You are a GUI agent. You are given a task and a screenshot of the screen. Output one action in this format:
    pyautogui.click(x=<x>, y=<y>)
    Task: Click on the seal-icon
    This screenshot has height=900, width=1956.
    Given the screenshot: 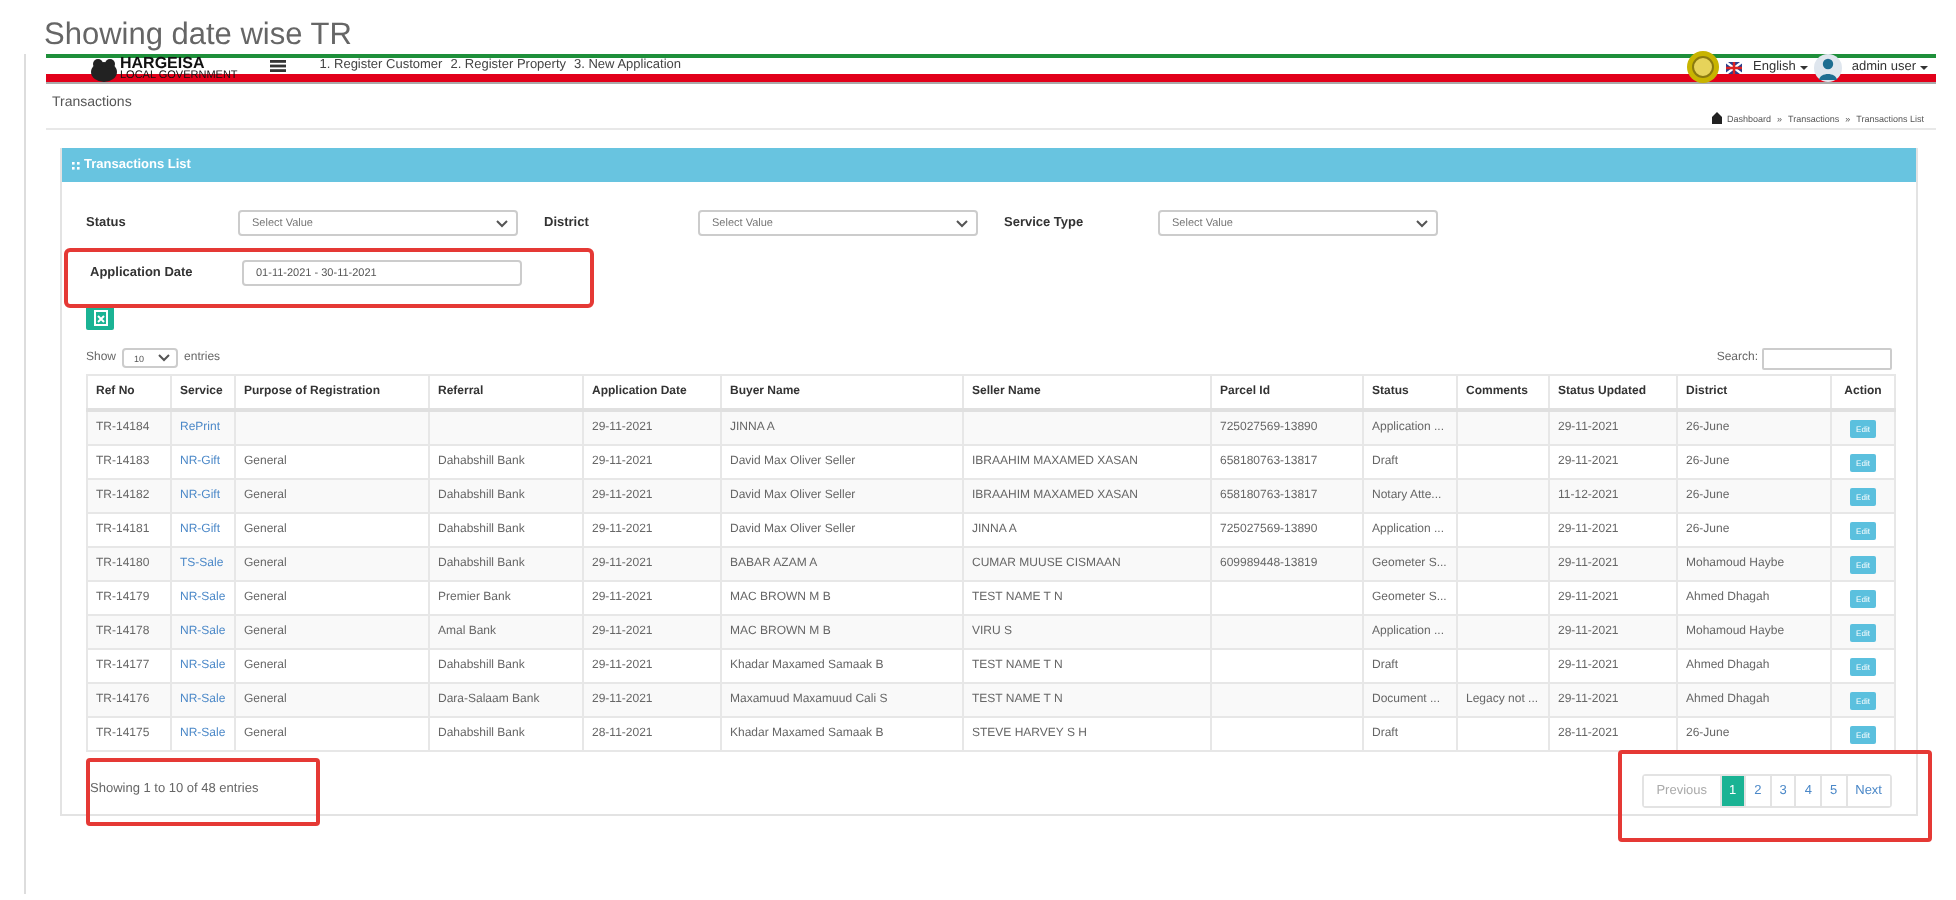 What is the action you would take?
    pyautogui.click(x=1702, y=67)
    